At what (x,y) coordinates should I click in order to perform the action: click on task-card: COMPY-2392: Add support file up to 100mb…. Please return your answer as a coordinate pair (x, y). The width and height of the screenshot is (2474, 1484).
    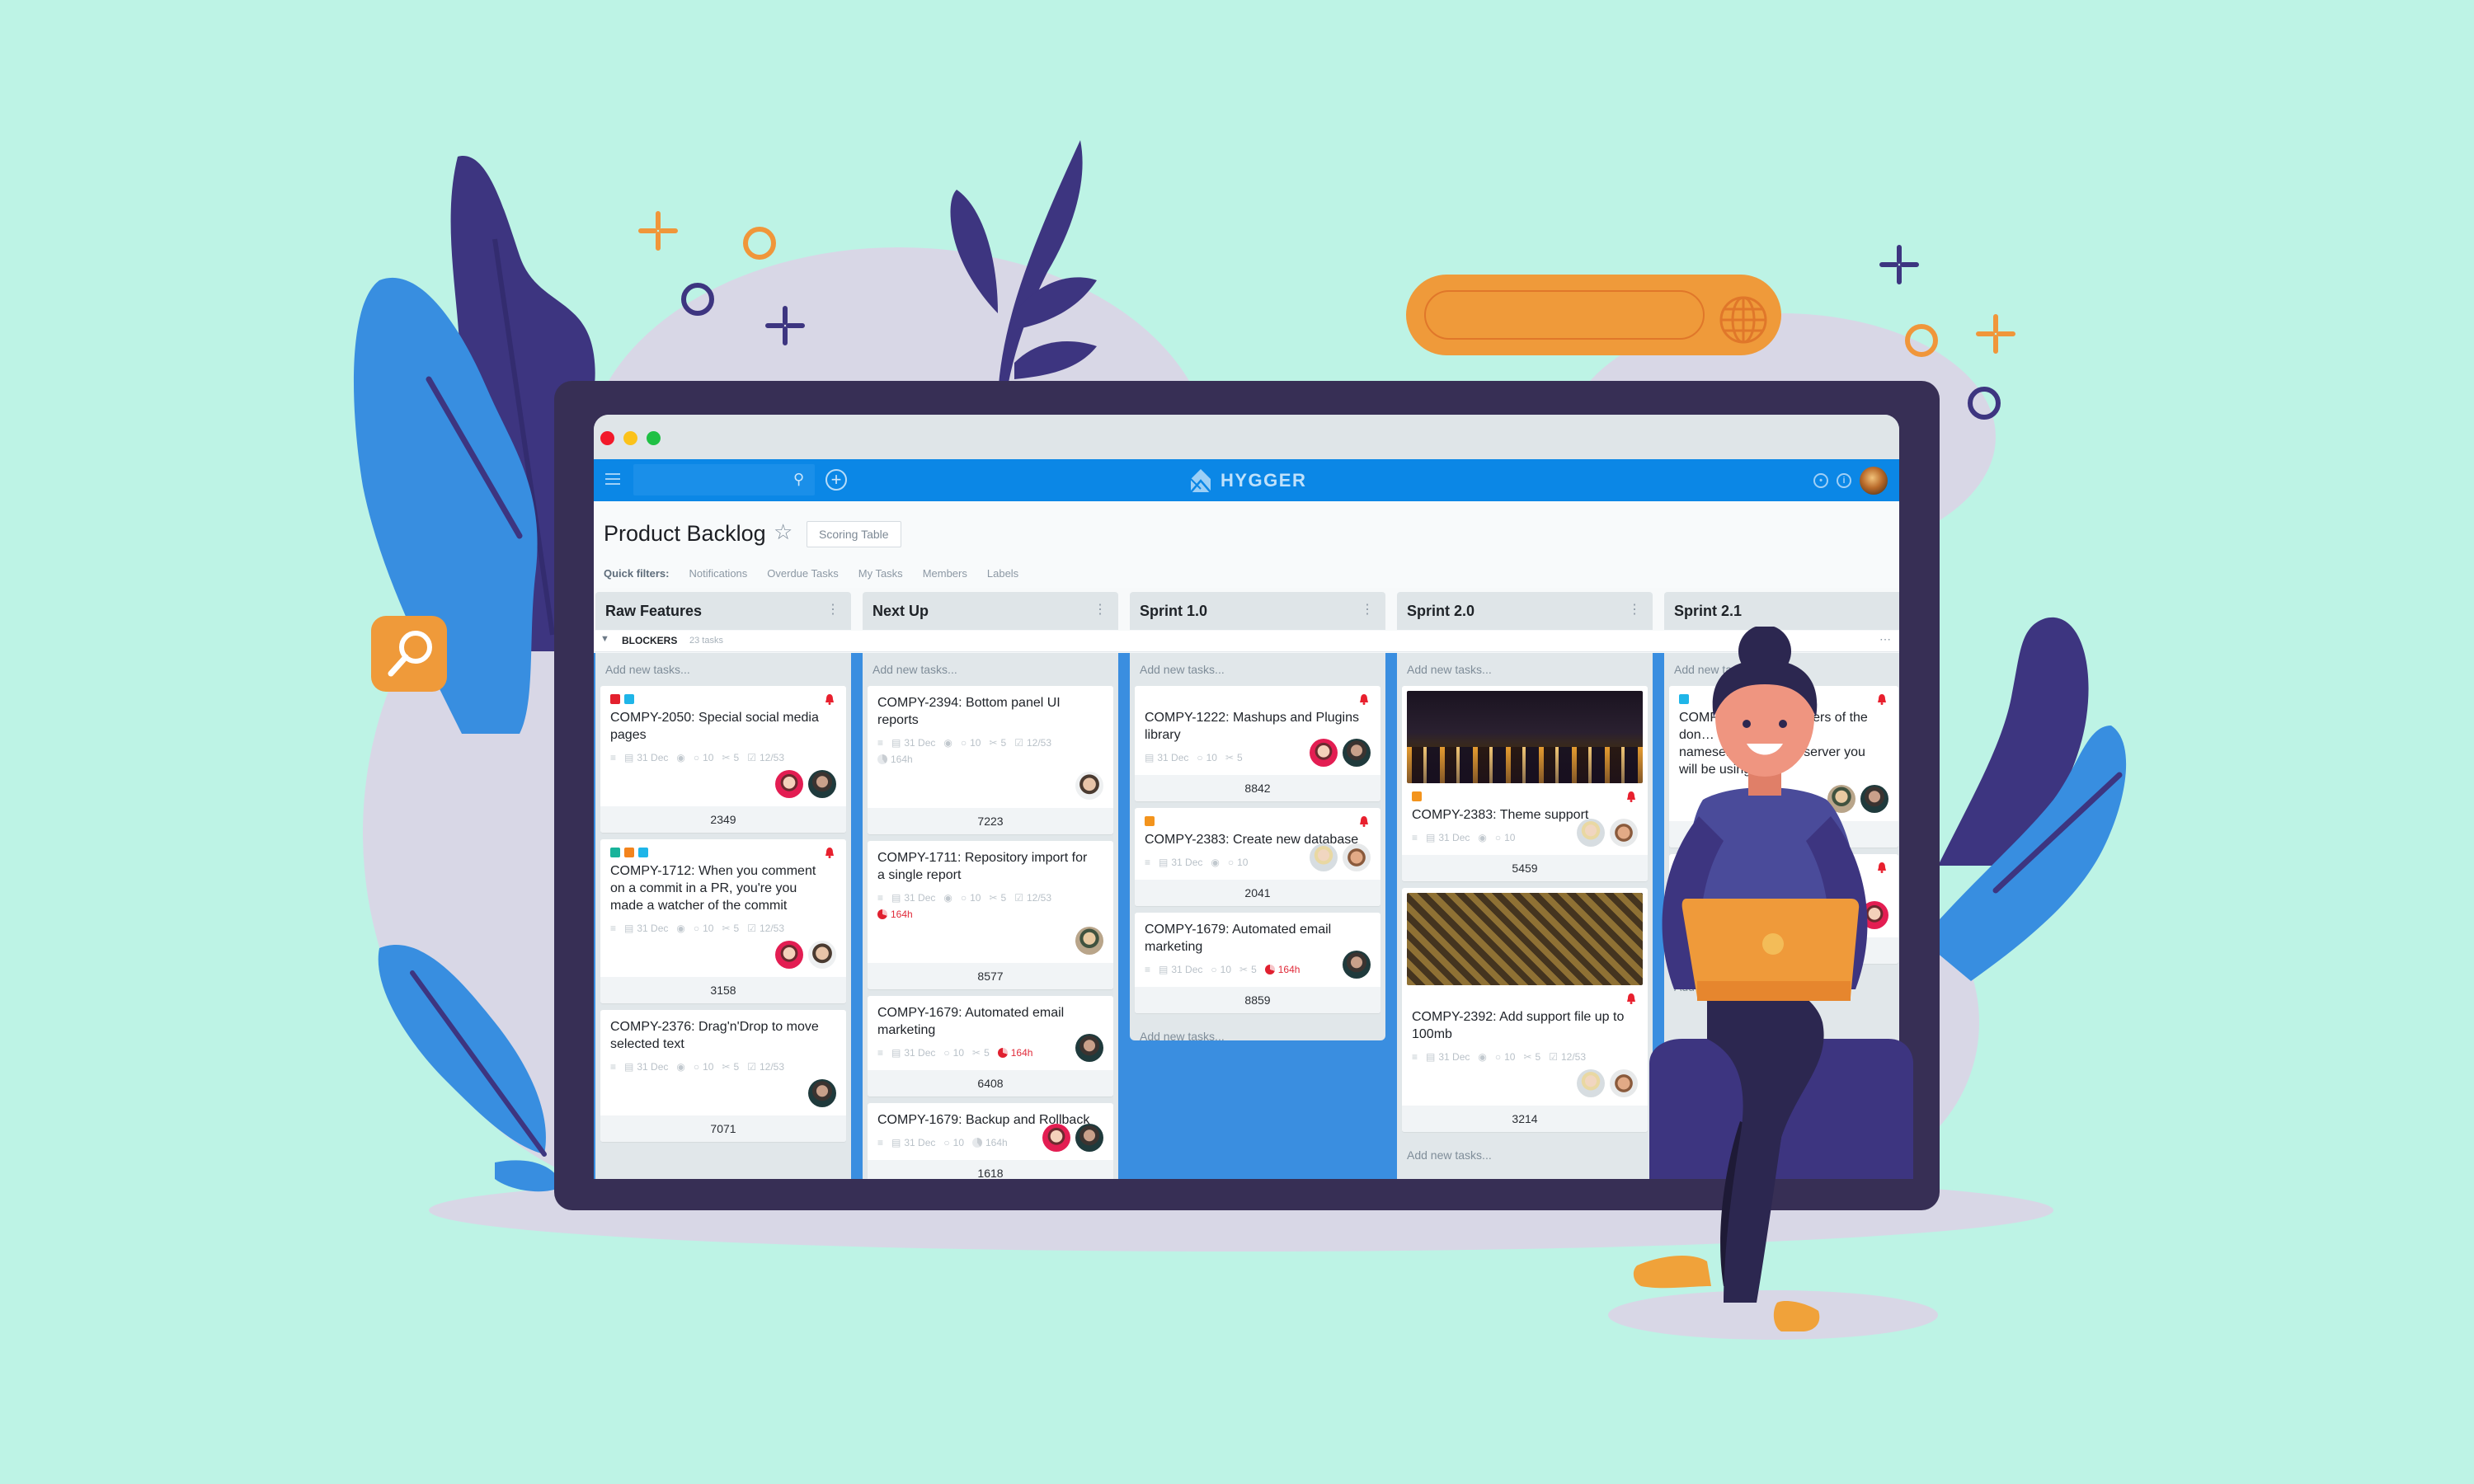
    Looking at the image, I should click on (1525, 1010).